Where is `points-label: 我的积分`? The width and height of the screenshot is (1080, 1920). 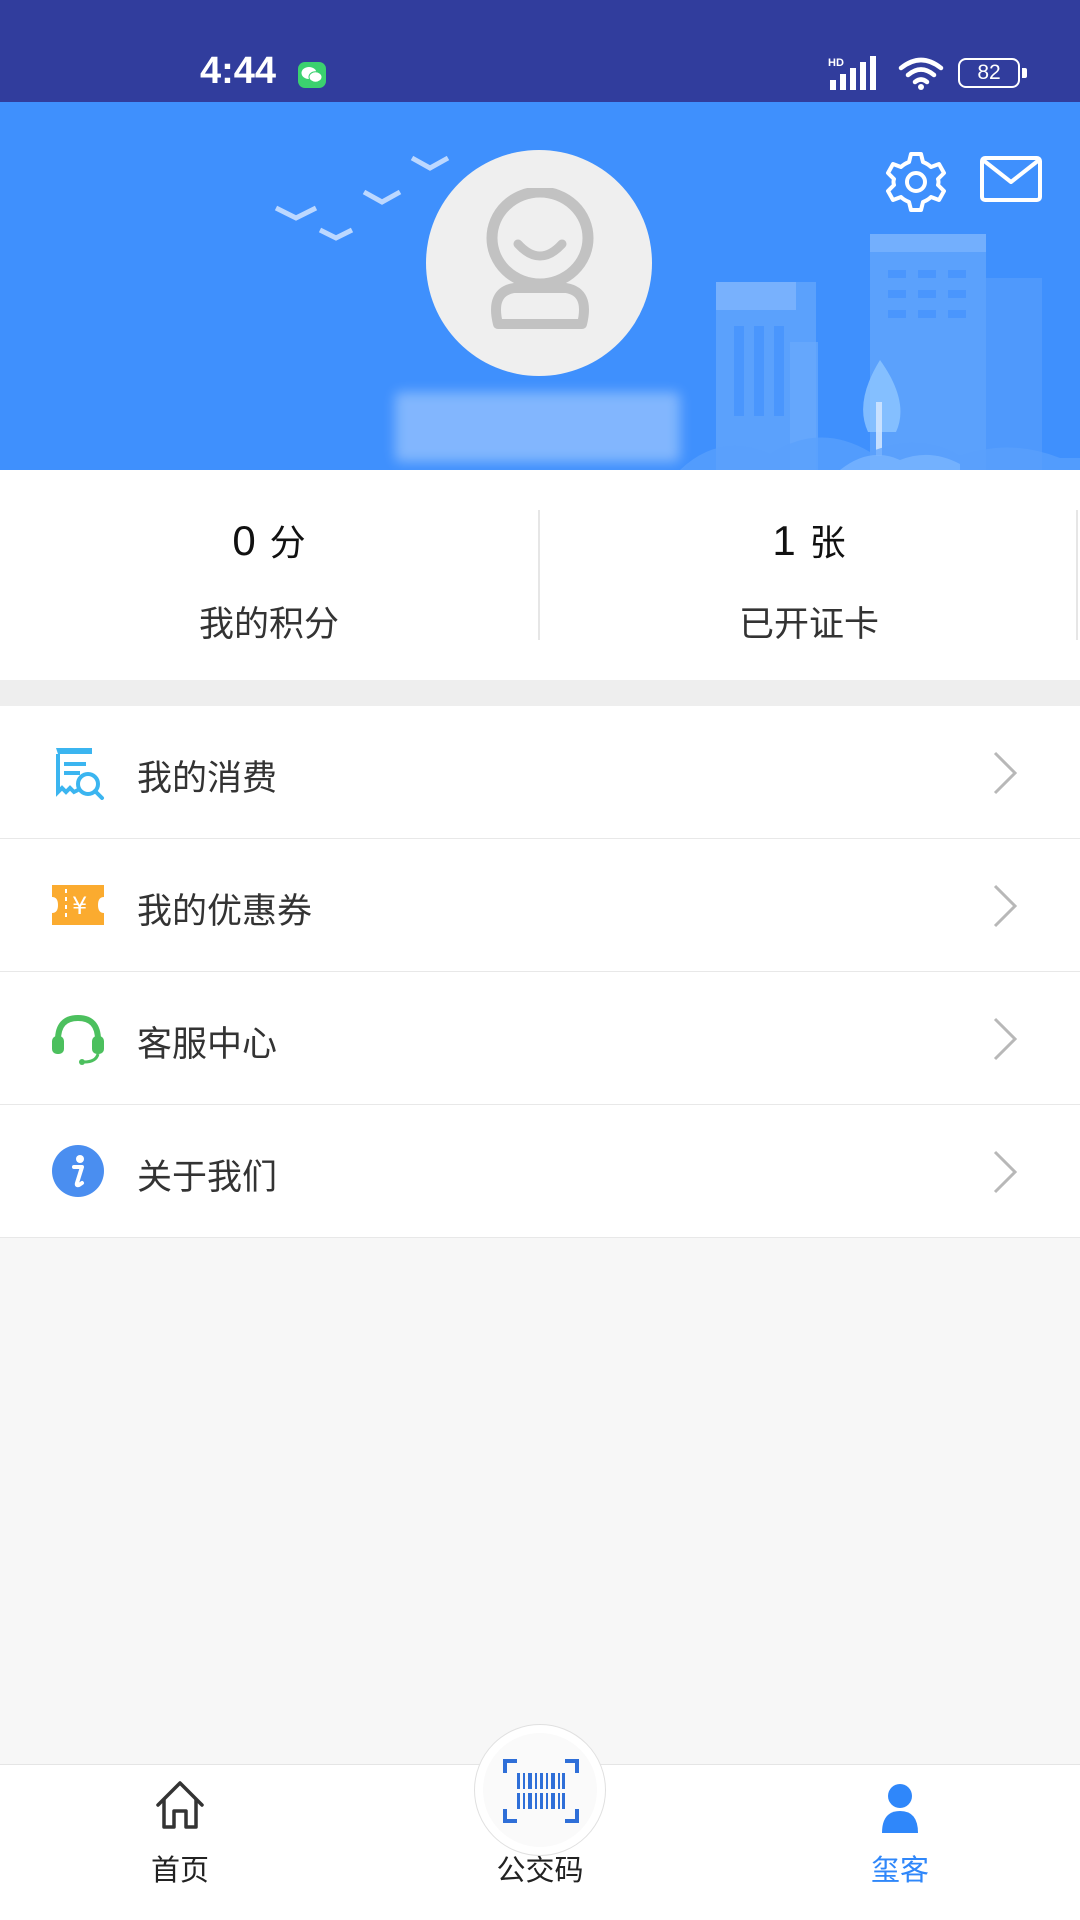
points-label: 我的积分 is located at coordinates (268, 624).